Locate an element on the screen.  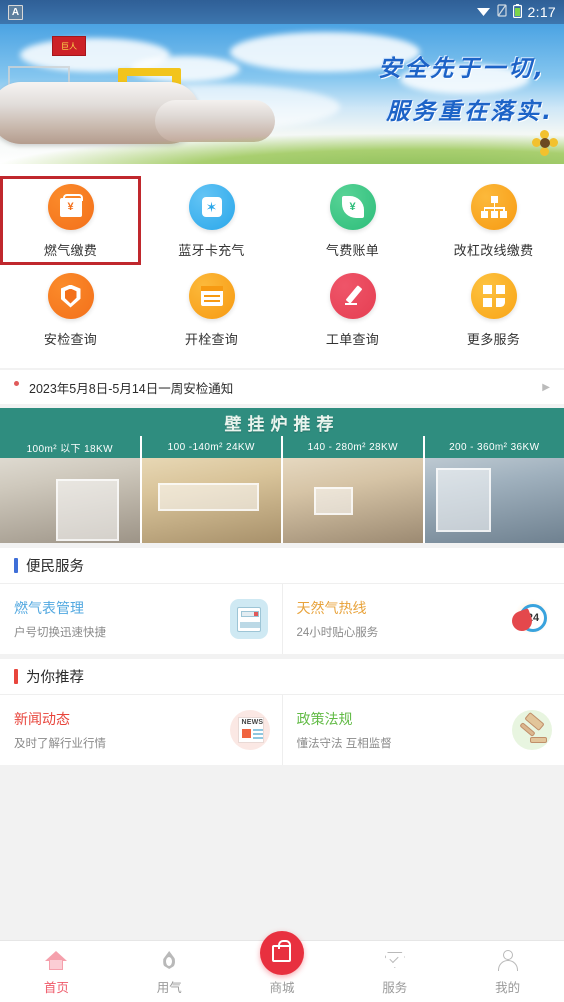
tab-home: 首页 is located at coordinates (56, 975).